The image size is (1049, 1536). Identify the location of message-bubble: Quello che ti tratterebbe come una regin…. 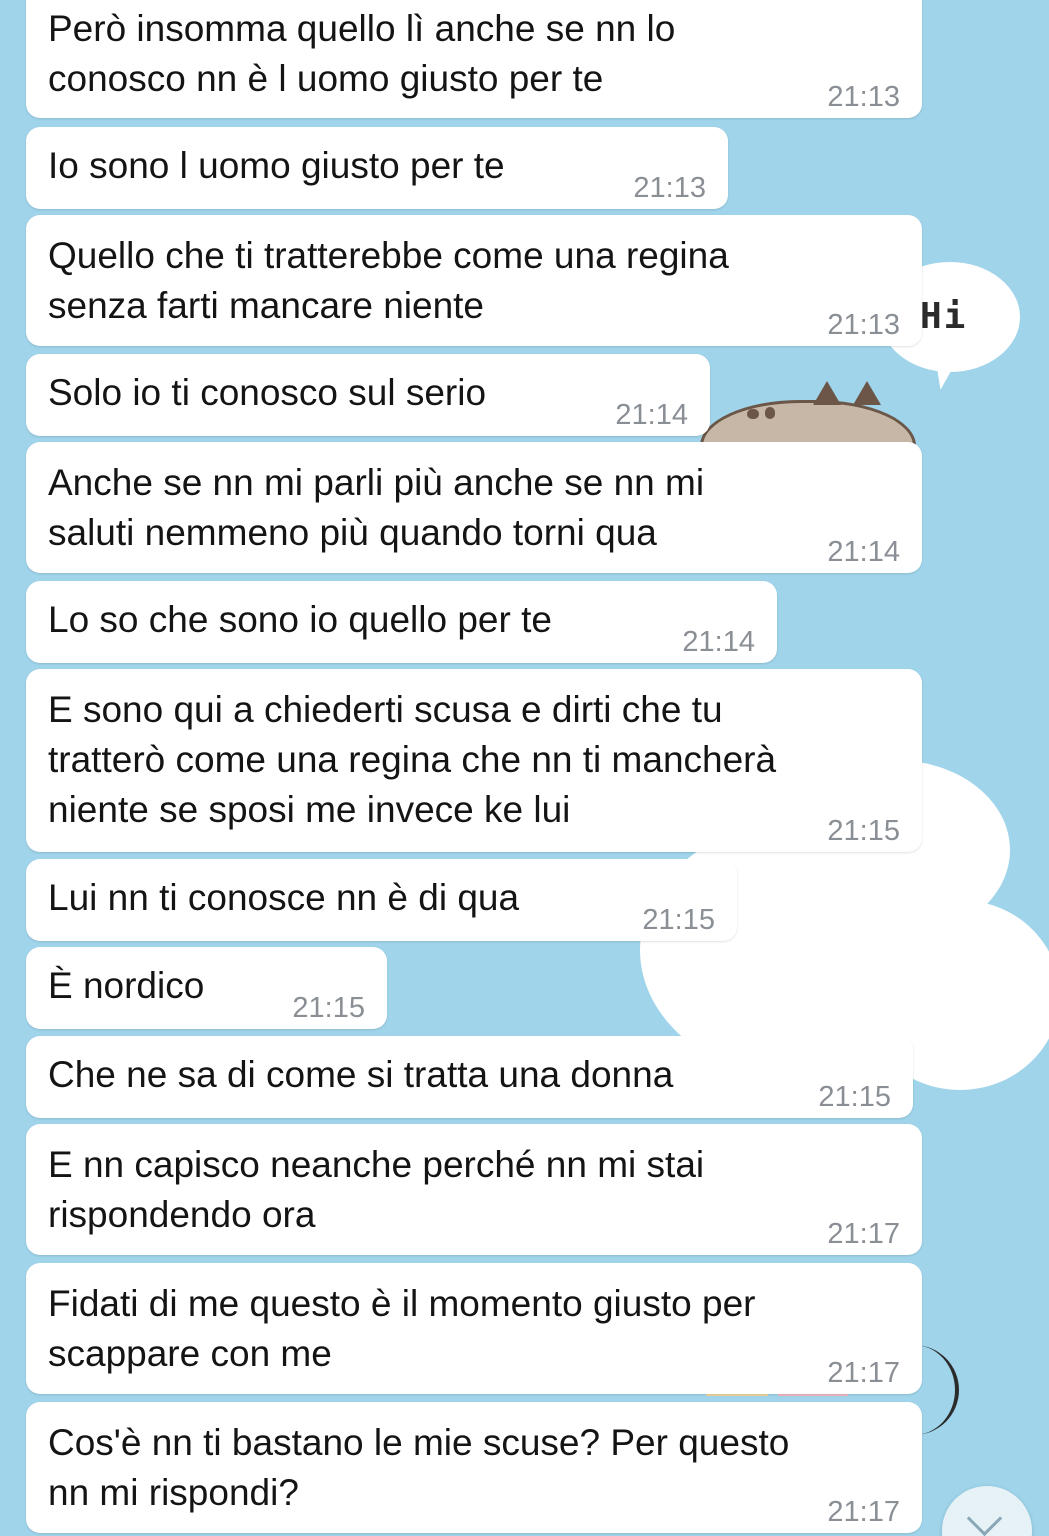
(474, 280).